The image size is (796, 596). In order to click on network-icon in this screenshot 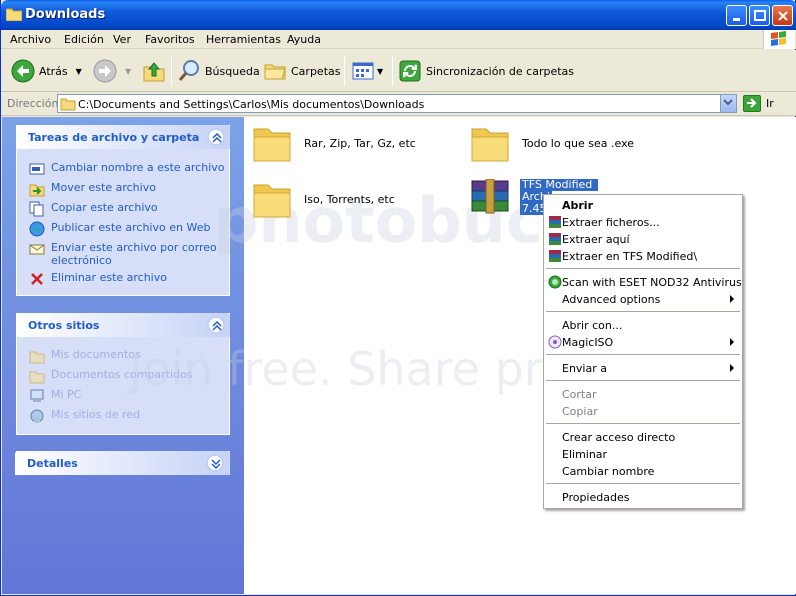, I will do `click(37, 416)`.